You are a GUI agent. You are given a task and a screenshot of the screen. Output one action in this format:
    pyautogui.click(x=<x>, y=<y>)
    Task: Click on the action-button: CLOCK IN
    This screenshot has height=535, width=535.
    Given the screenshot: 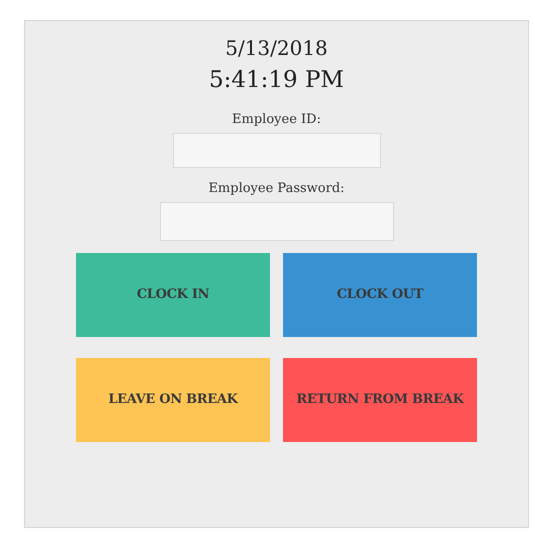 What is the action you would take?
    pyautogui.click(x=173, y=295)
    